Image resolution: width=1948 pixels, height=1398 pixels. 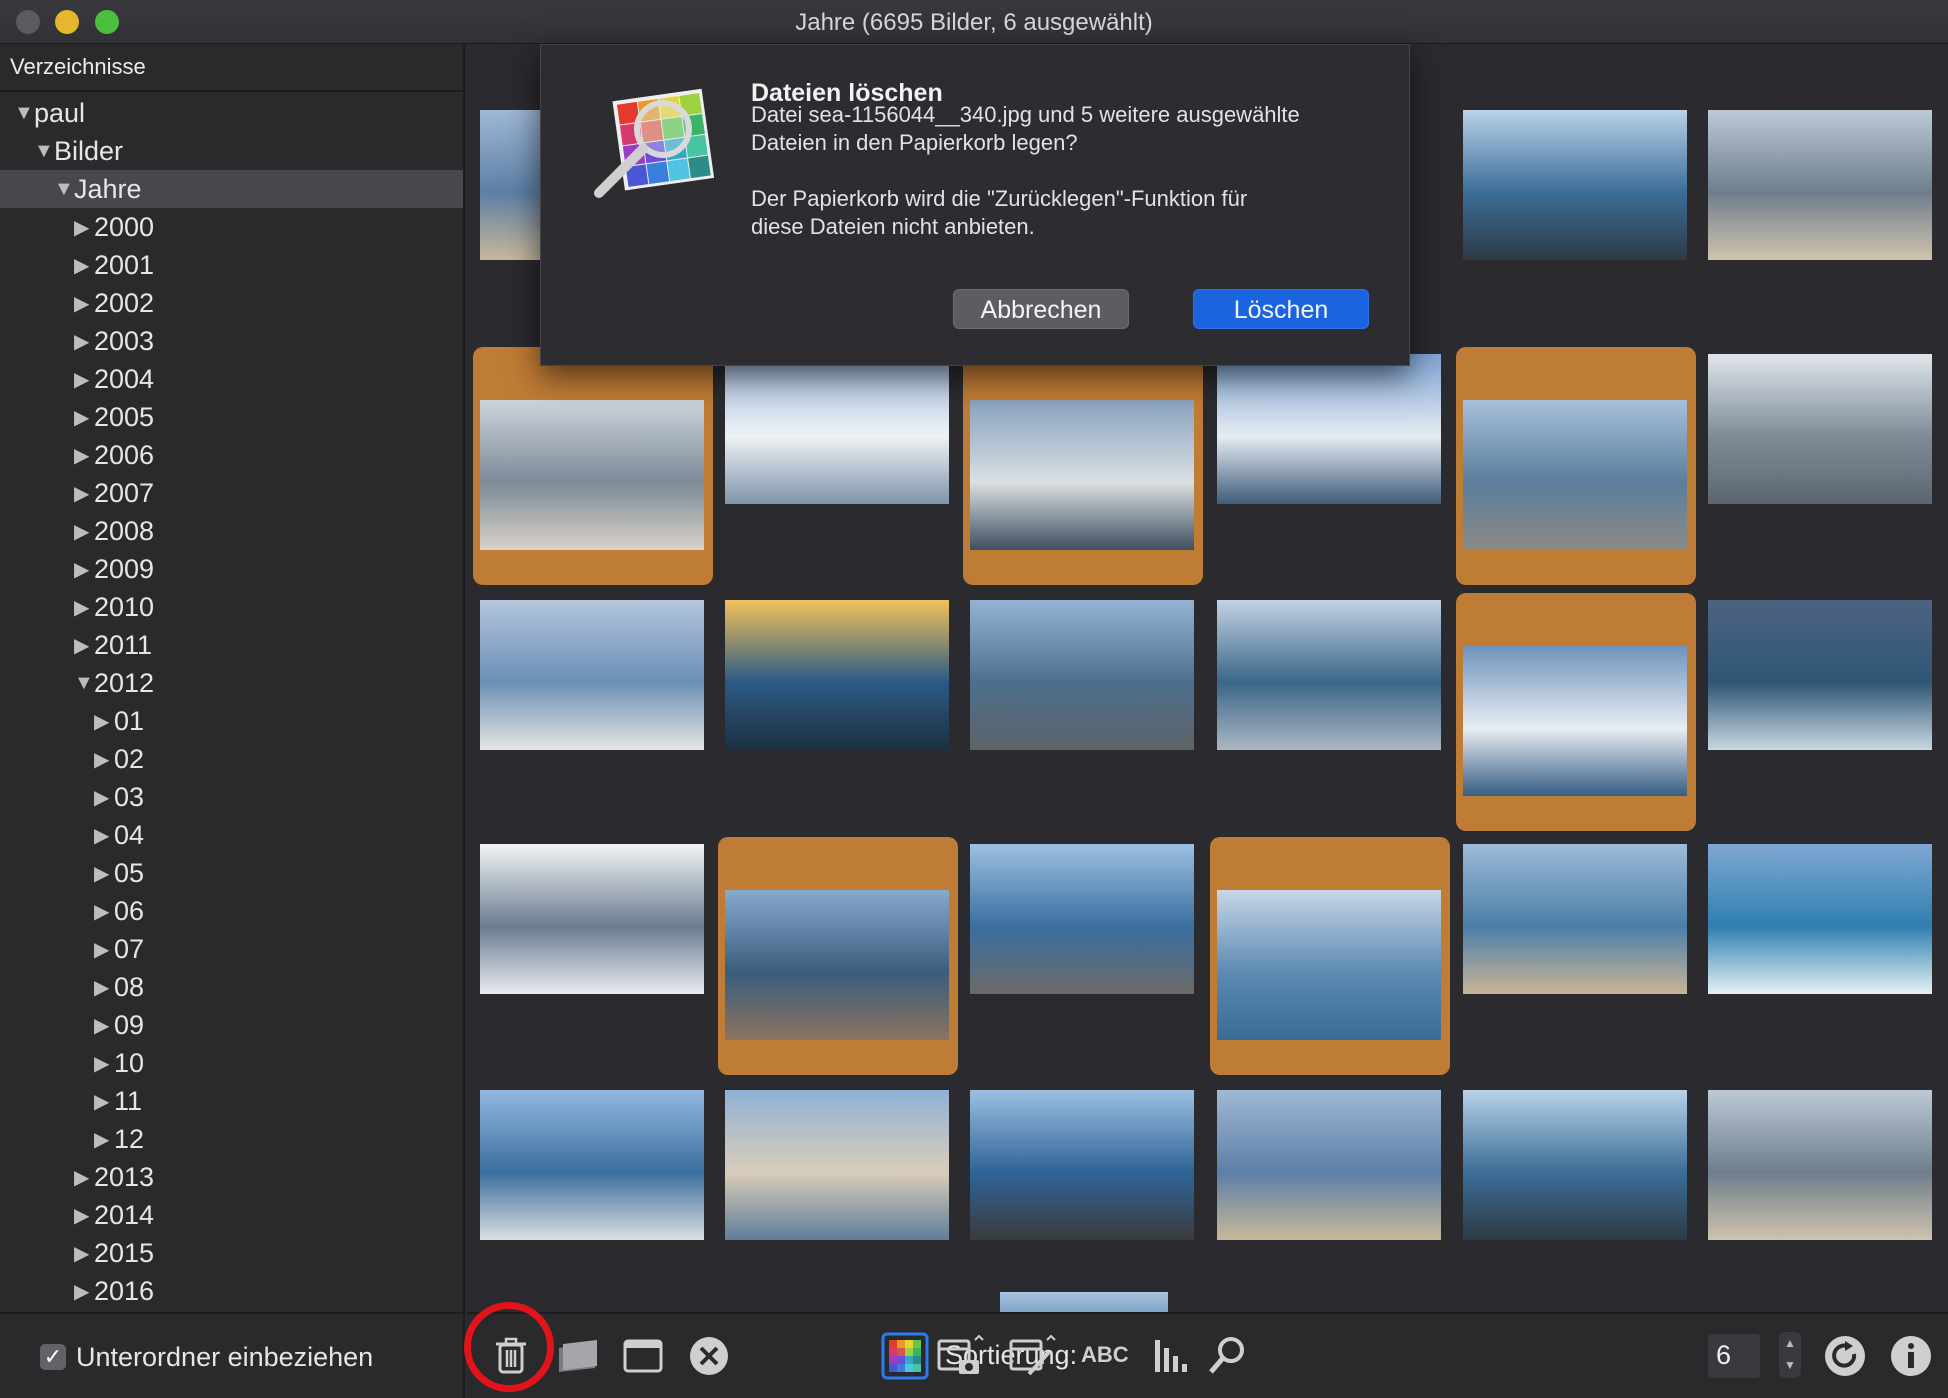 I want to click on histogram-icon, so click(x=1171, y=1356).